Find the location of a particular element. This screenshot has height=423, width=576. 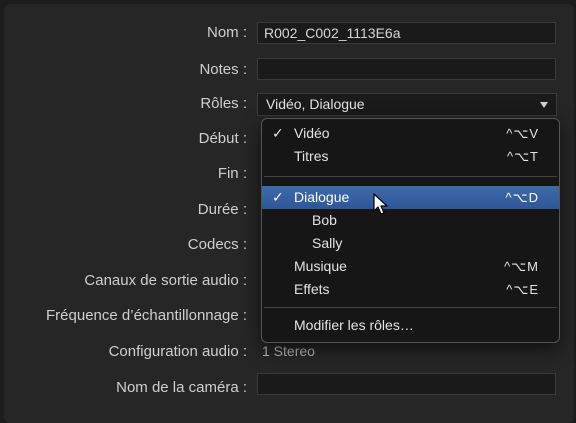

menu-item-titres: Titres ^⌥T is located at coordinates (410, 156).